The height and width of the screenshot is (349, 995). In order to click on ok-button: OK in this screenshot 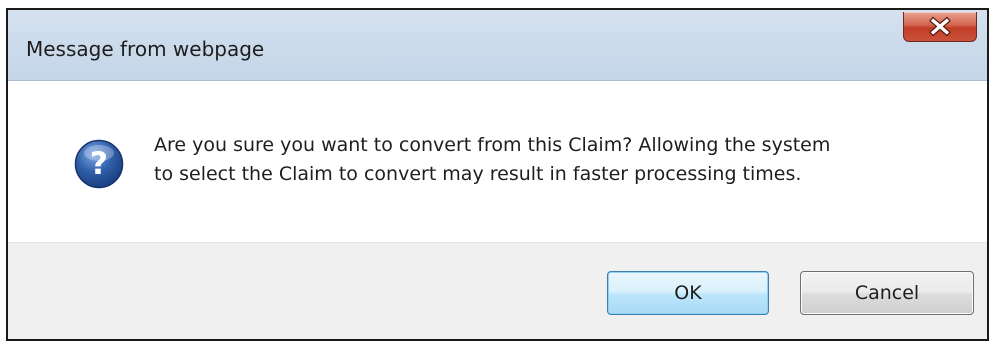, I will do `click(688, 293)`.